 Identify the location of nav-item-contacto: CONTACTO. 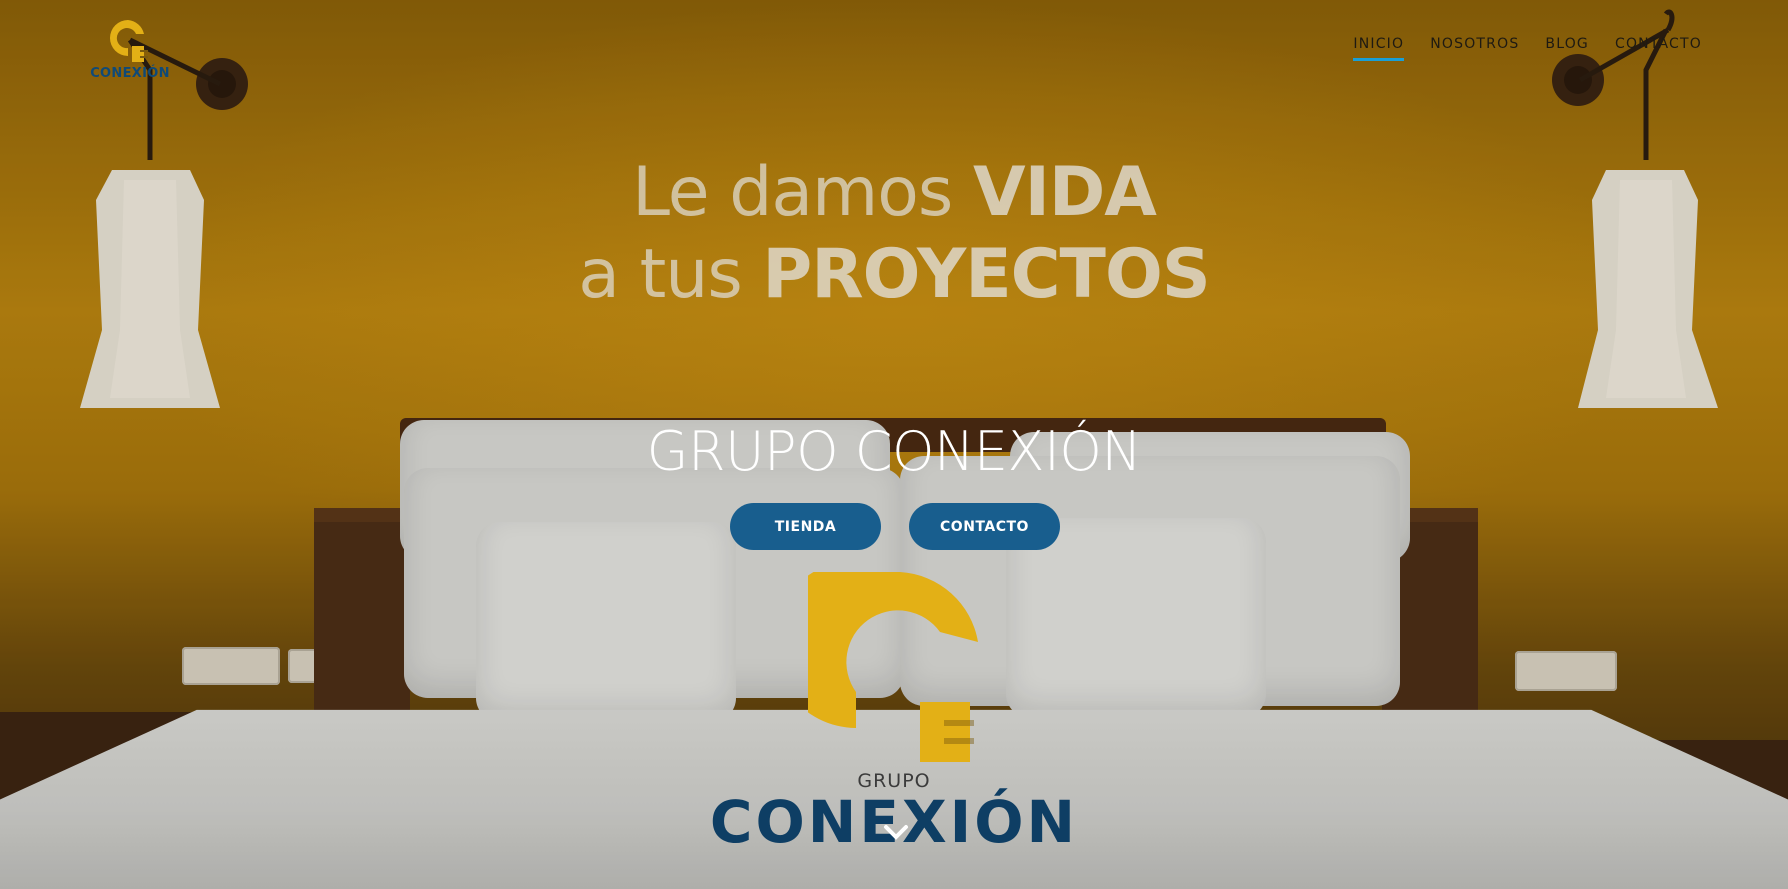
(1658, 48).